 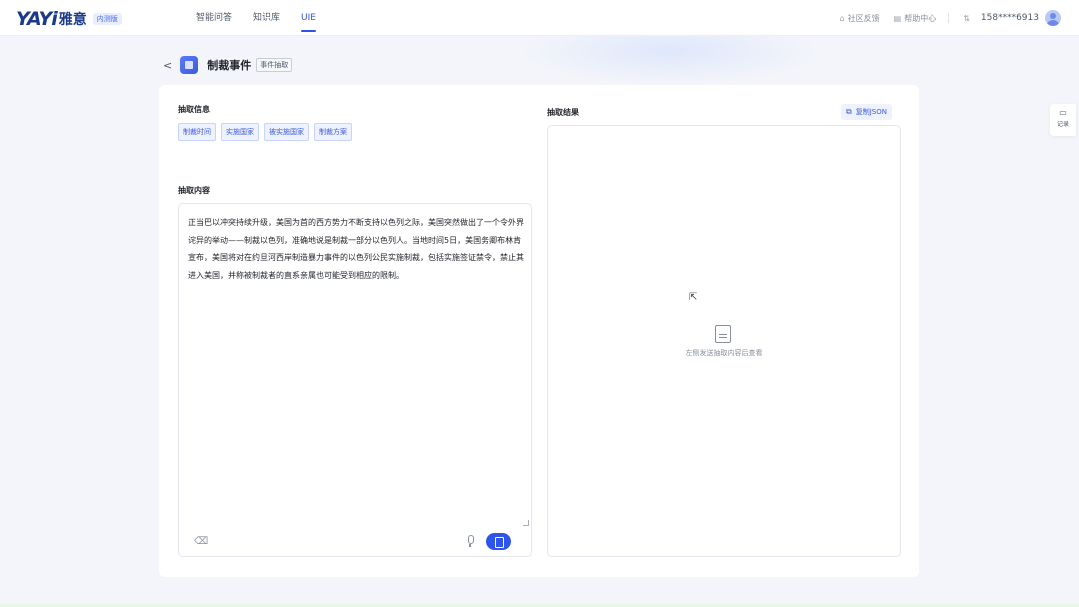 What do you see at coordinates (724, 353) in the screenshot?
I see `empty-hint: 左侧发送抽取内容后查看` at bounding box center [724, 353].